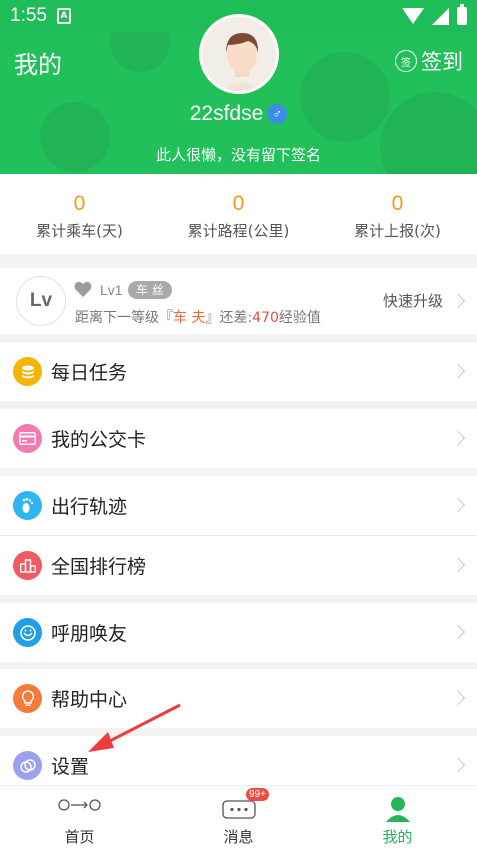 This screenshot has height=848, width=477. What do you see at coordinates (27, 505) in the screenshot?
I see `footprint-icon` at bounding box center [27, 505].